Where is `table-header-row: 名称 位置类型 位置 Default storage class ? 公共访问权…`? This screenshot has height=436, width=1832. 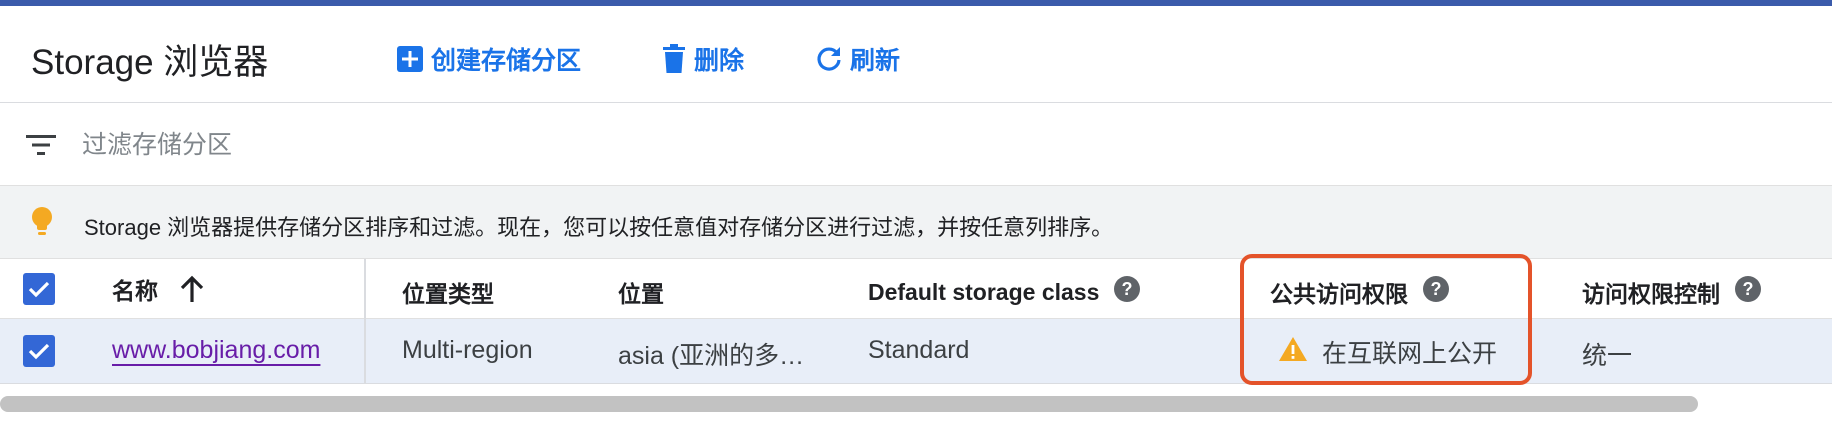 table-header-row: 名称 位置类型 位置 Default storage class ? 公共访问权… is located at coordinates (916, 289).